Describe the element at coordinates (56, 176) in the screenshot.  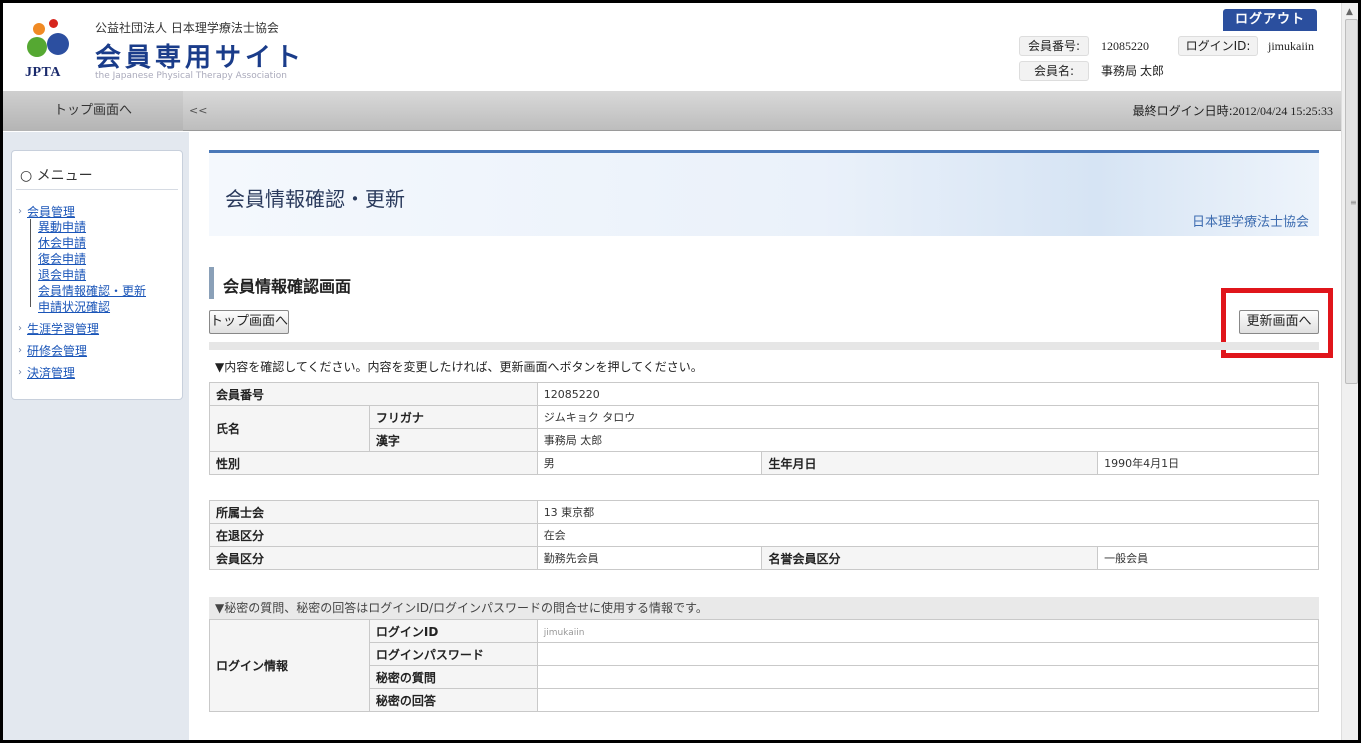
I see `menu-title: ○ メニュー` at that location.